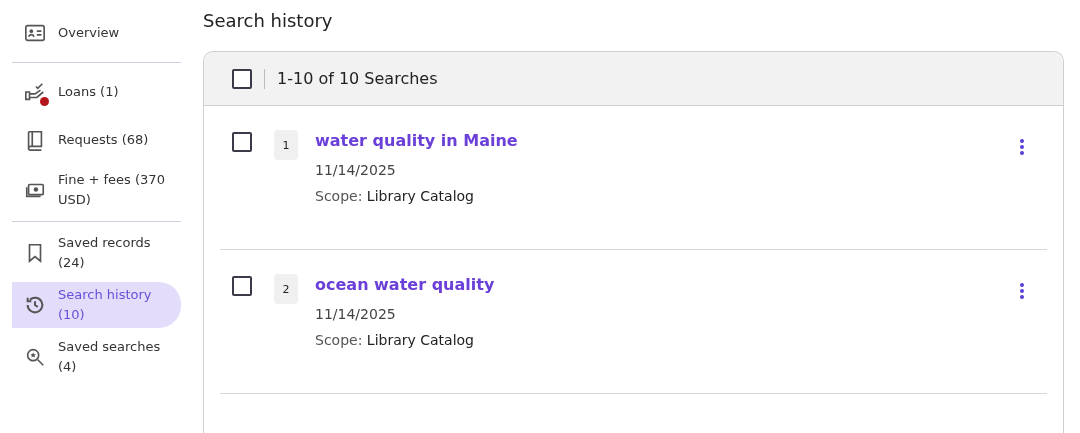  I want to click on results-count: 1-10 of 10 Searches, so click(357, 78).